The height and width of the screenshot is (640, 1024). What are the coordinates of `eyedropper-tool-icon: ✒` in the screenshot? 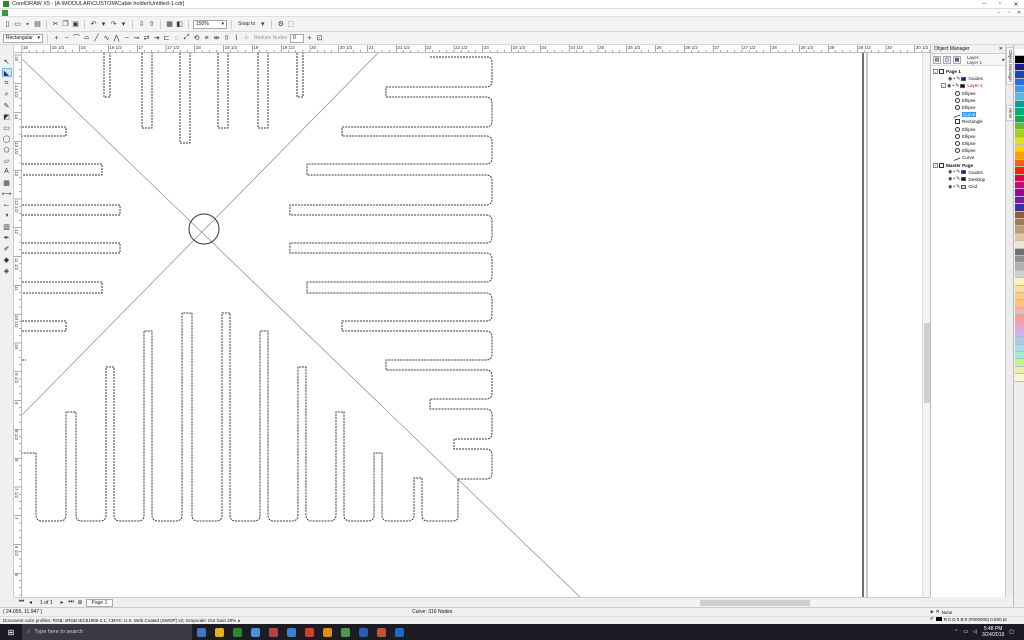 It's located at (7, 237).